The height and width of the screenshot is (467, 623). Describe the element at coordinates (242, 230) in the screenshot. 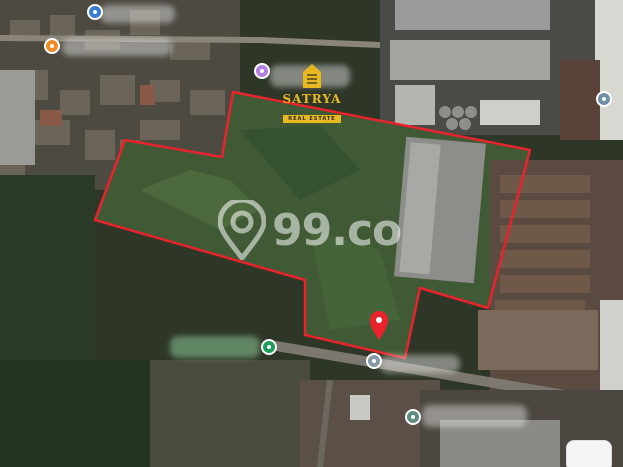

I see `map-pin-watermark-icon` at that location.